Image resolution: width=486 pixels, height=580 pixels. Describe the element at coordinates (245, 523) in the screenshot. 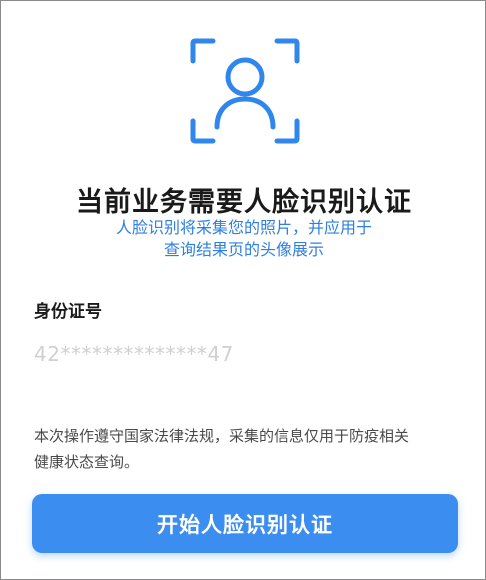

I see `start-face-auth-button: 开始人脸识别认证` at that location.